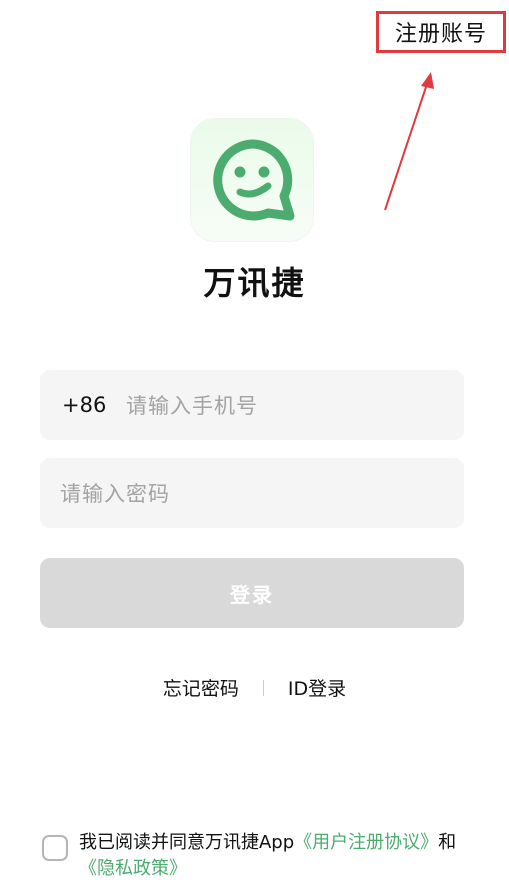  What do you see at coordinates (192, 405) in the screenshot?
I see `phone-input-placeholder: 请输入手机号` at bounding box center [192, 405].